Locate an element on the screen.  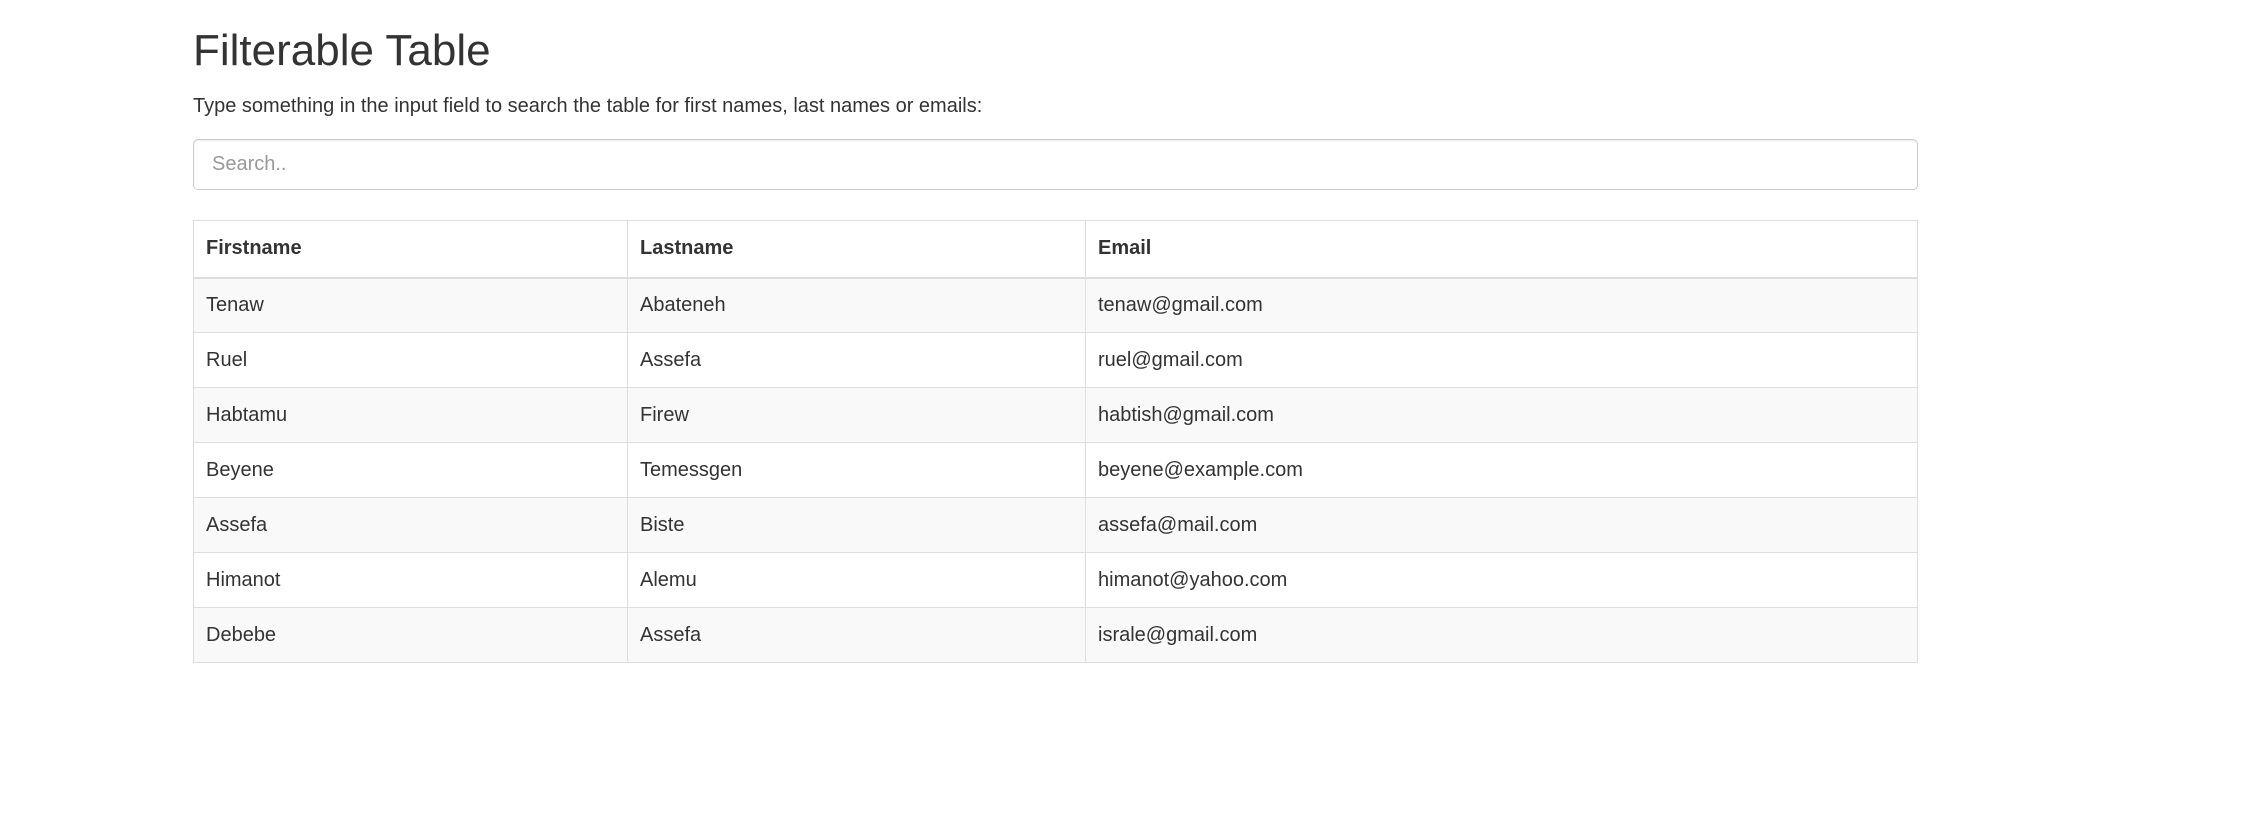
cell-email: beyene@example.com is located at coordinates (1501, 470).